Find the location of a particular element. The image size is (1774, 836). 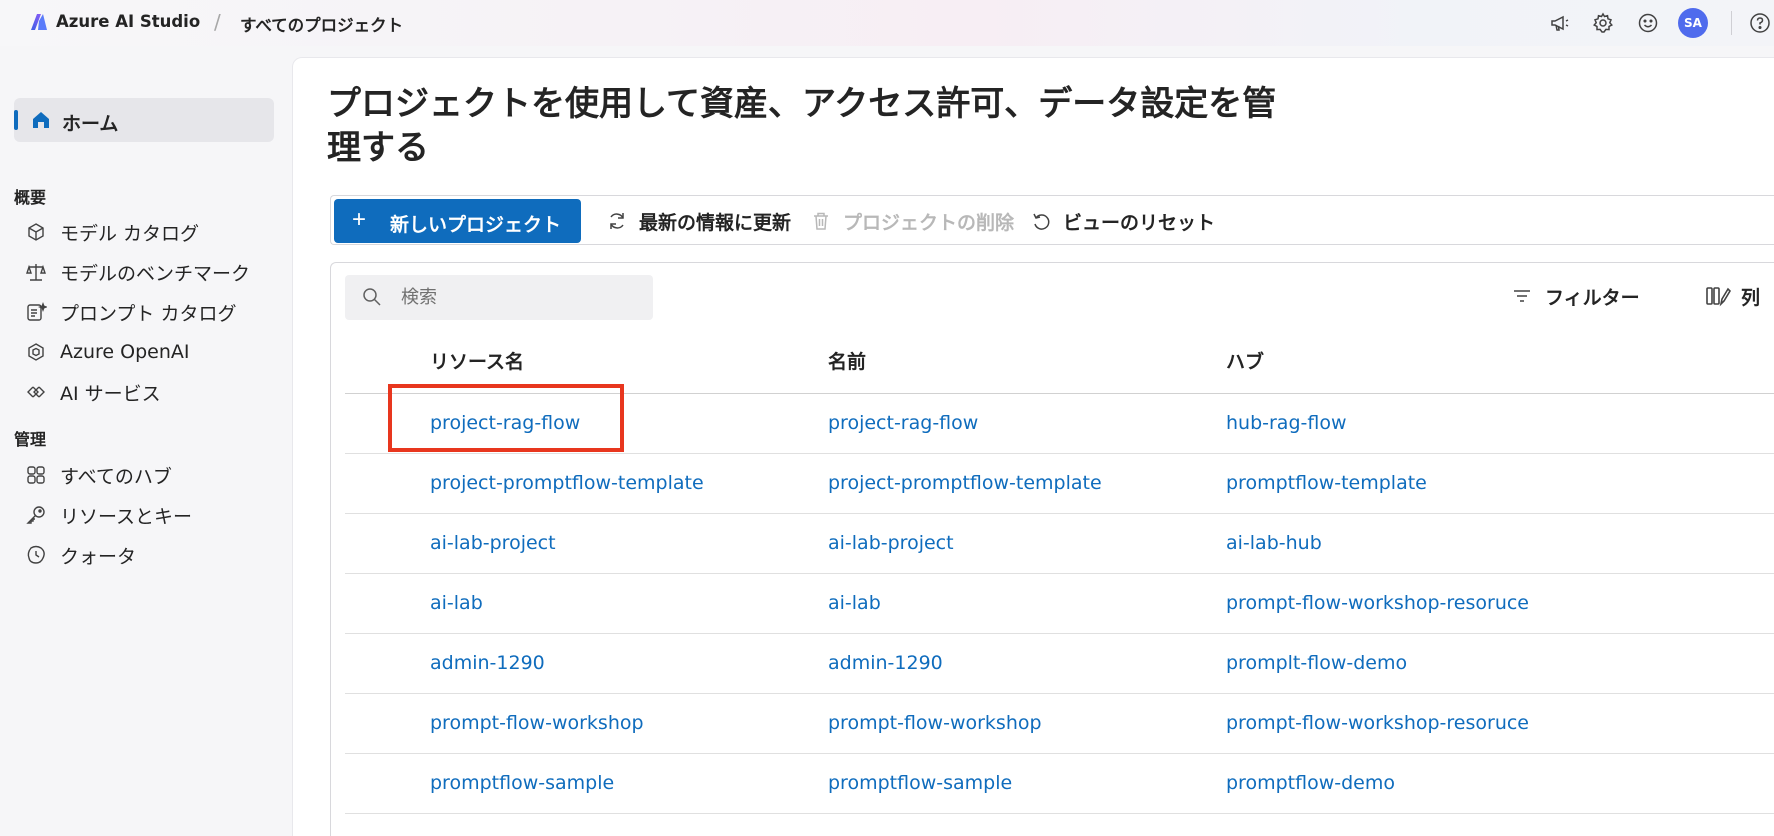

sidebar-section-overview: 概要 is located at coordinates (30, 197).